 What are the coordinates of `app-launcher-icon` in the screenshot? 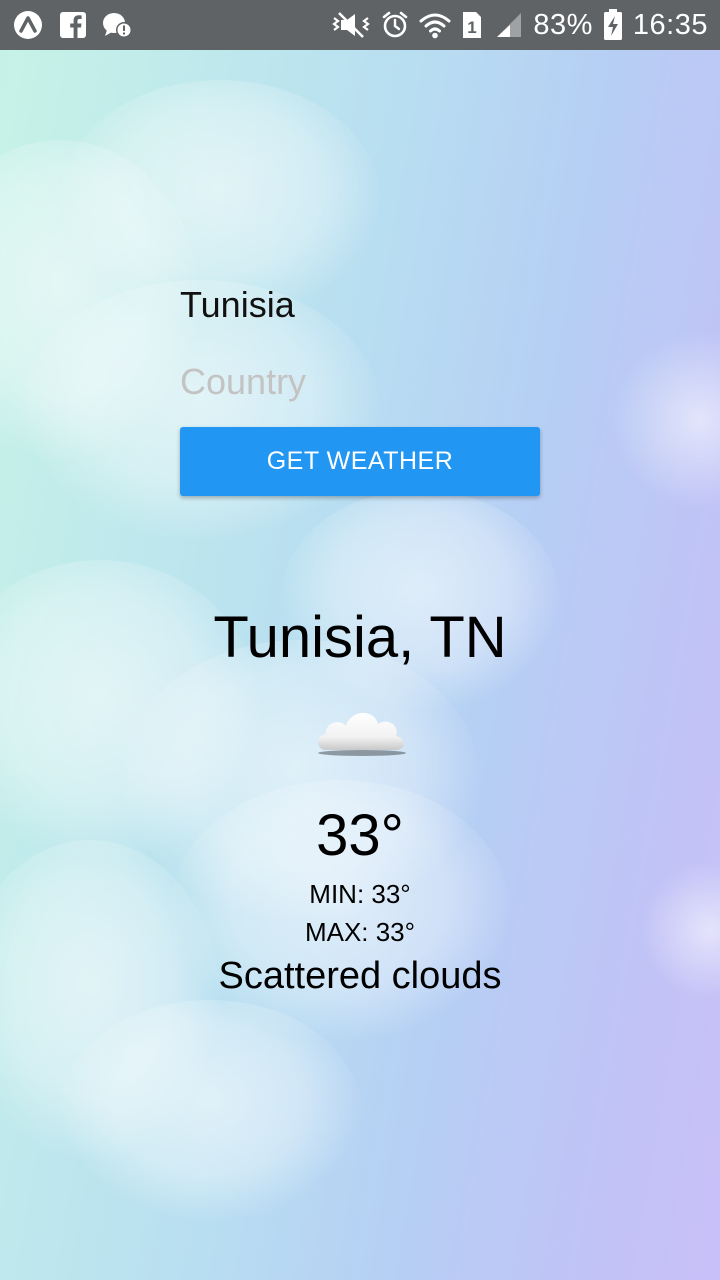 It's located at (28, 25).